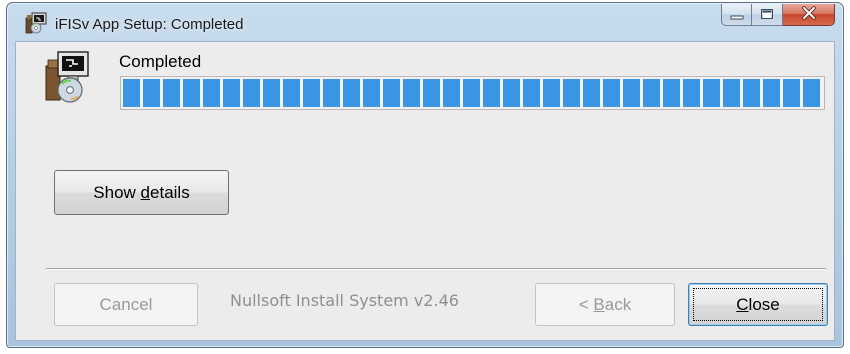 The height and width of the screenshot is (354, 850). I want to click on close-x-icon, so click(809, 14).